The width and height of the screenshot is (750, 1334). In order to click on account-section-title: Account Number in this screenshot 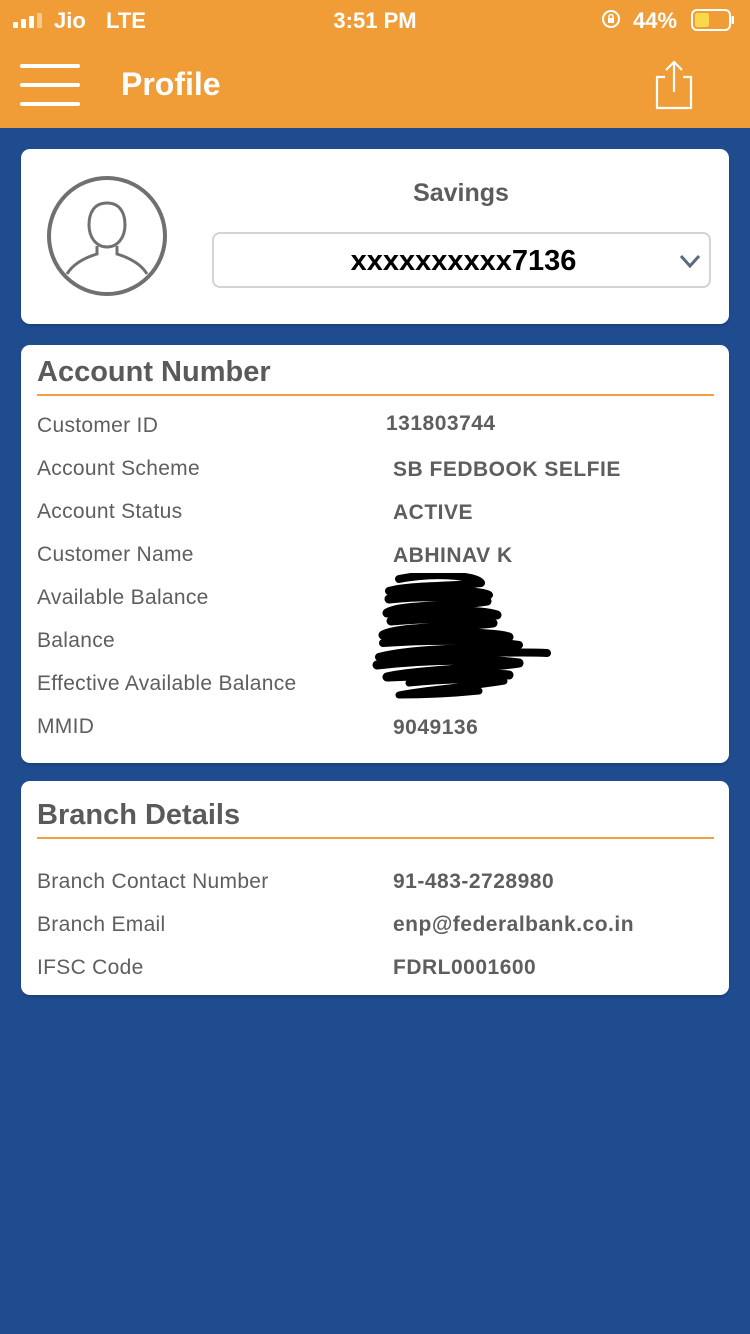, I will do `click(154, 372)`.